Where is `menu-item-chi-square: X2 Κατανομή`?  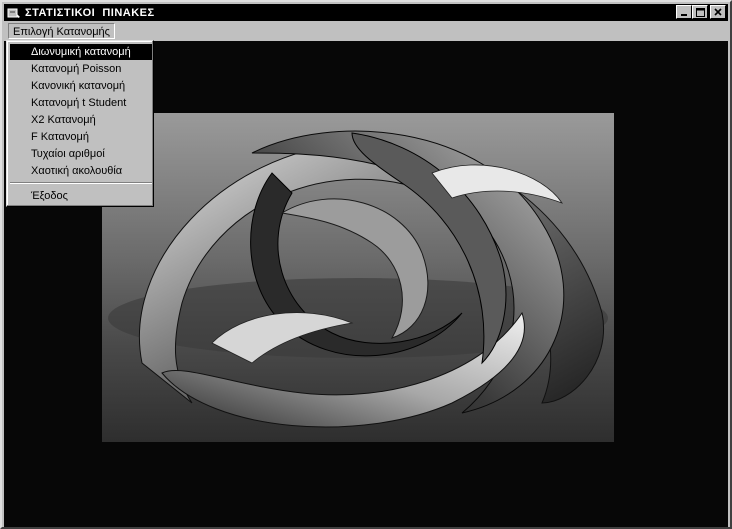
menu-item-chi-square: X2 Κατανομή is located at coordinates (81, 120).